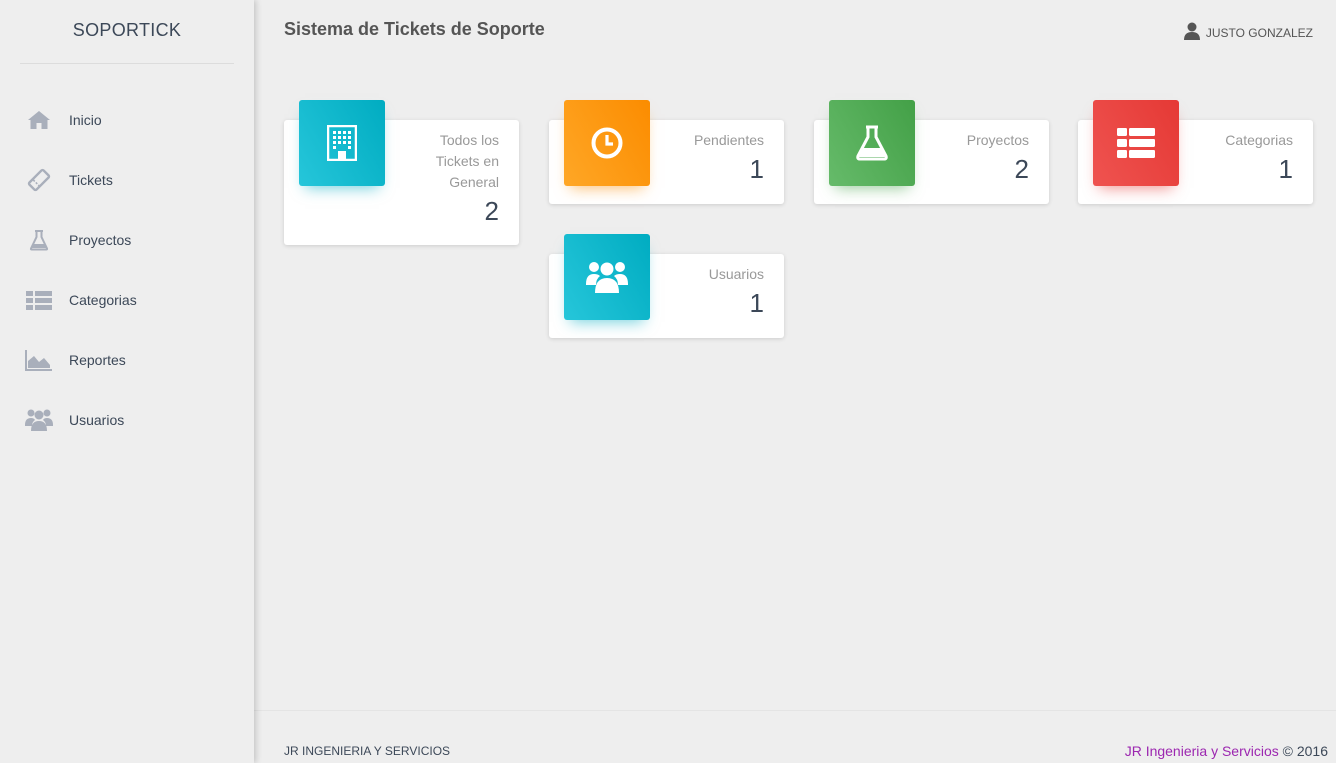  Describe the element at coordinates (367, 751) in the screenshot. I see `footer-company: JR INGENIERIA Y SERVICIOS` at that location.